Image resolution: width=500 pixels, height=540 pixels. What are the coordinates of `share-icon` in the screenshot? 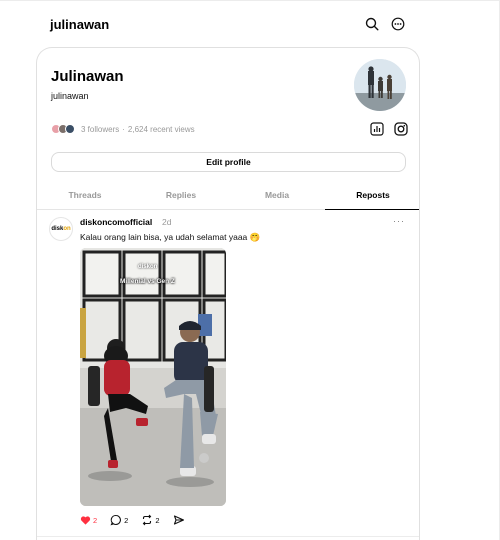 It's located at (178, 520).